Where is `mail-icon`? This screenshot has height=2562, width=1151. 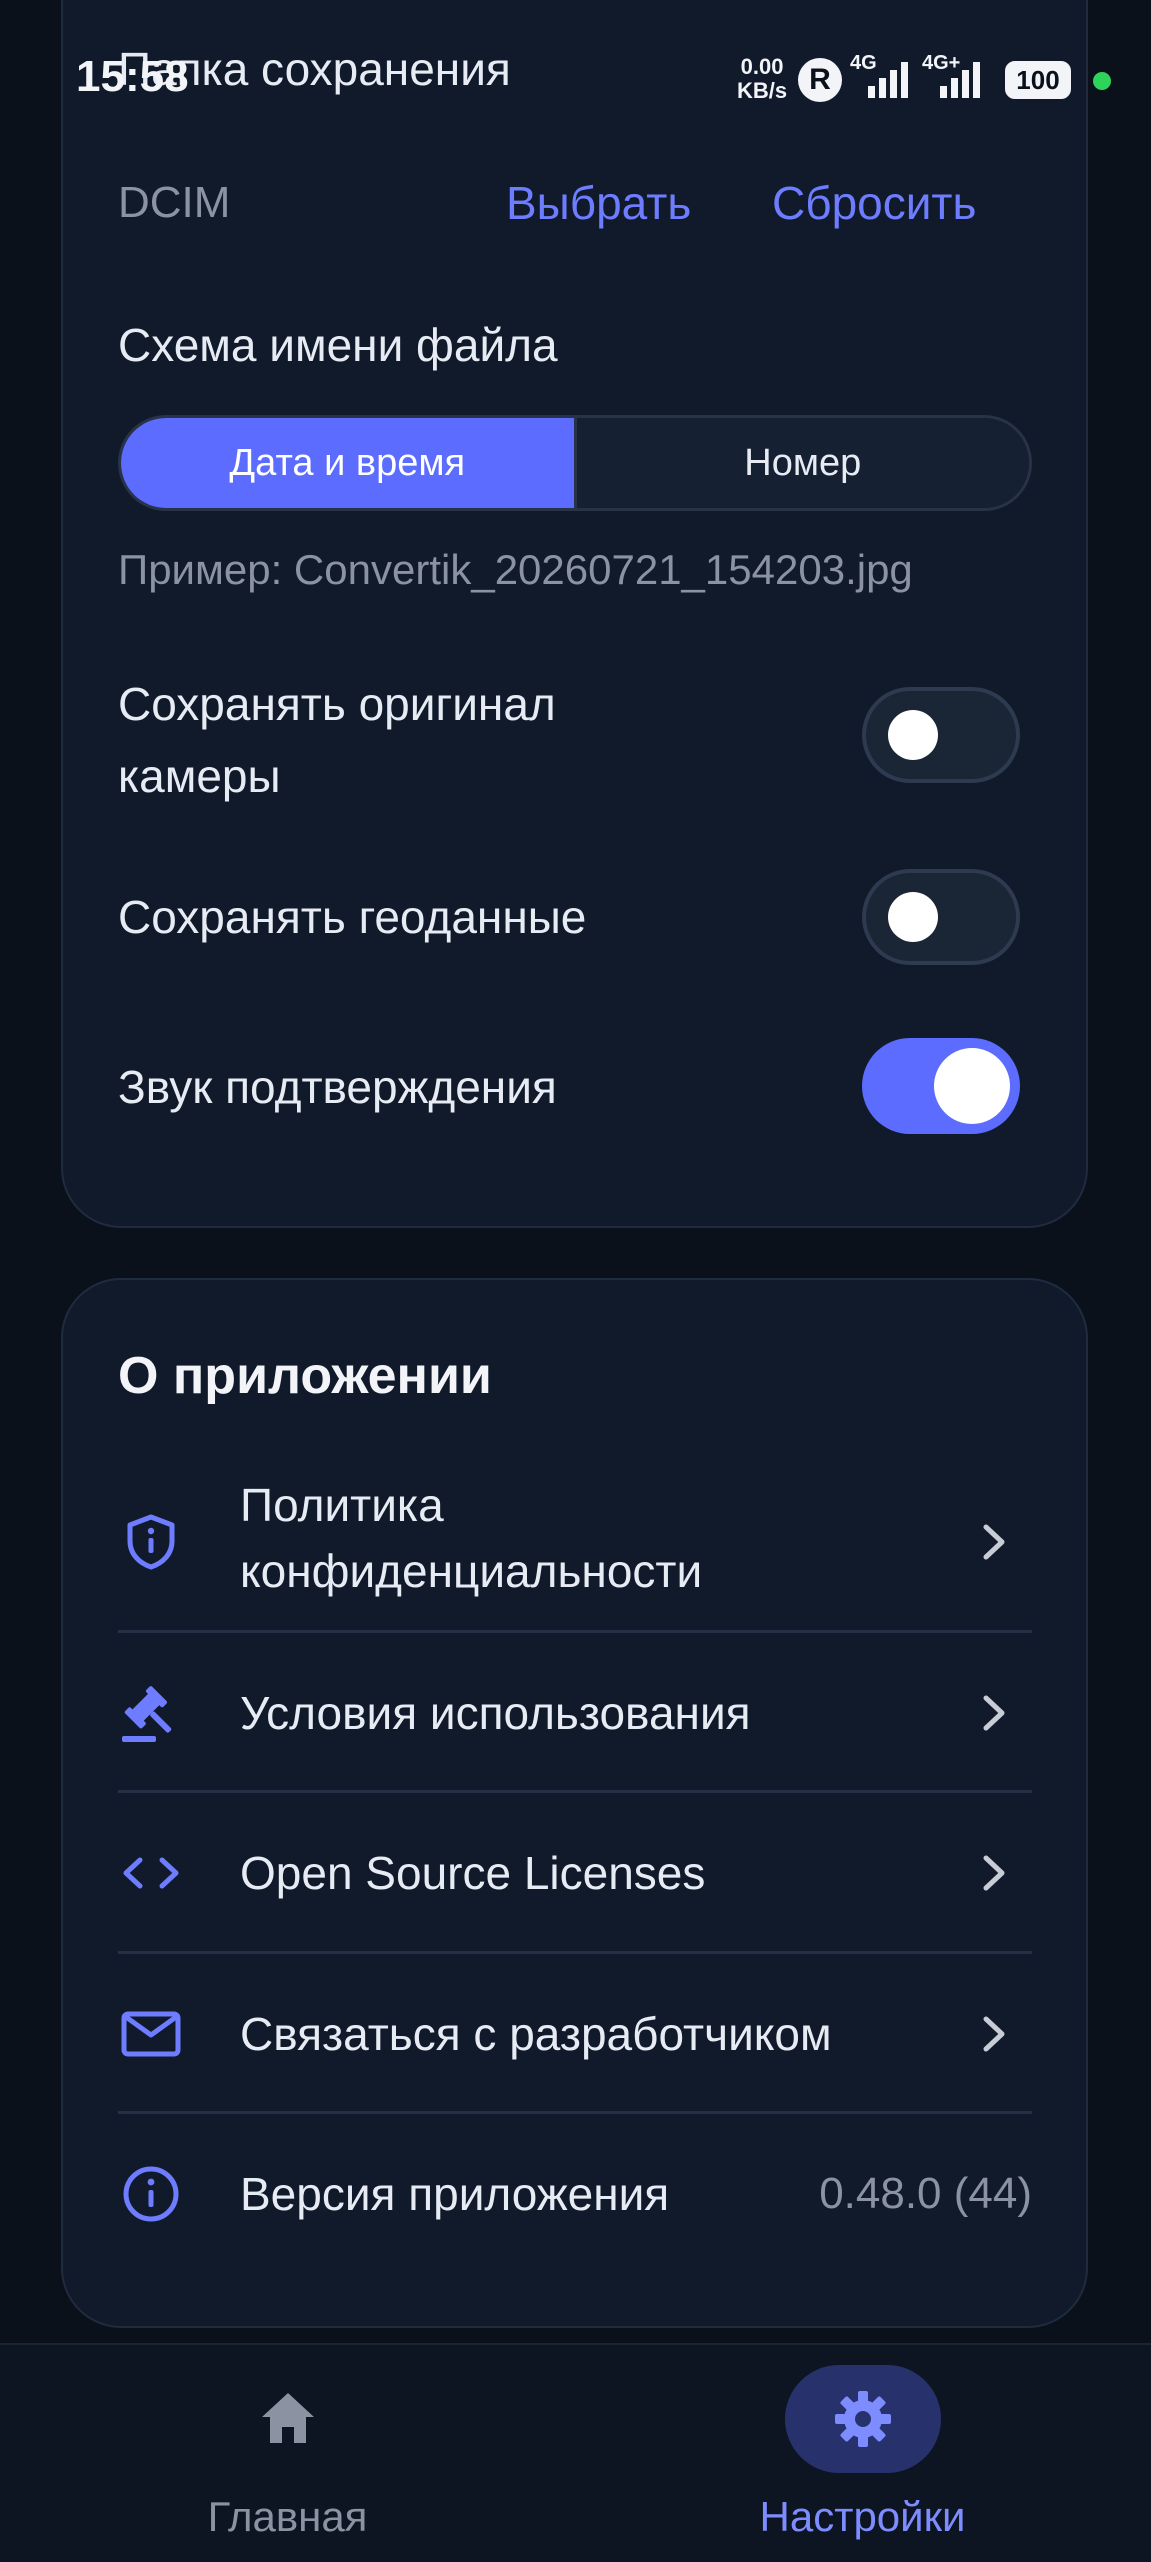 mail-icon is located at coordinates (151, 2034).